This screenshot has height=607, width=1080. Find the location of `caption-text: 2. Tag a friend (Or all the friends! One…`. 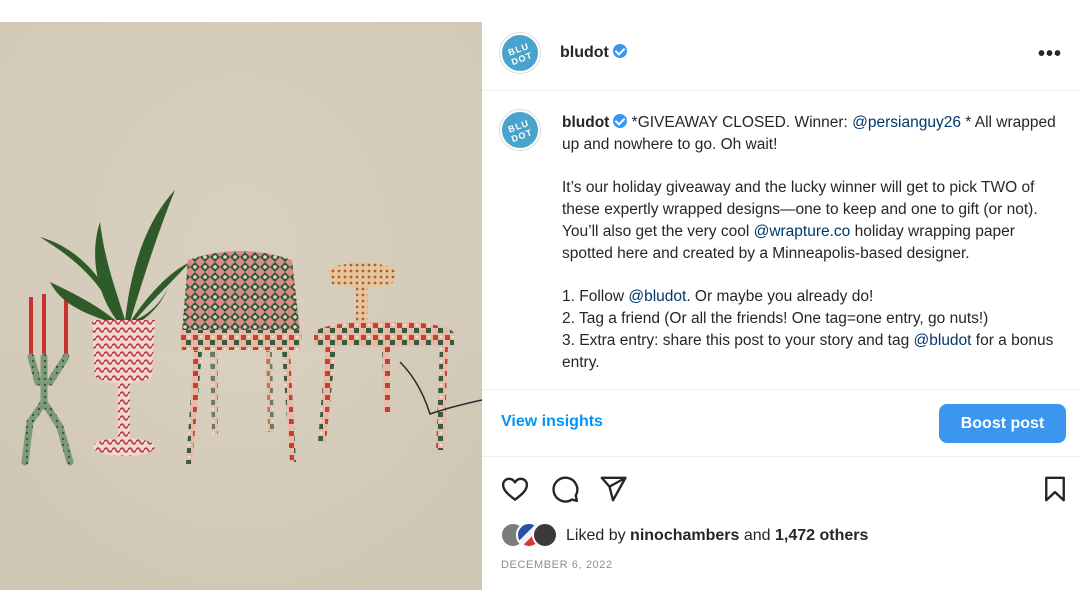

caption-text: 2. Tag a friend (Or all the friends! One… is located at coordinates (775, 319).